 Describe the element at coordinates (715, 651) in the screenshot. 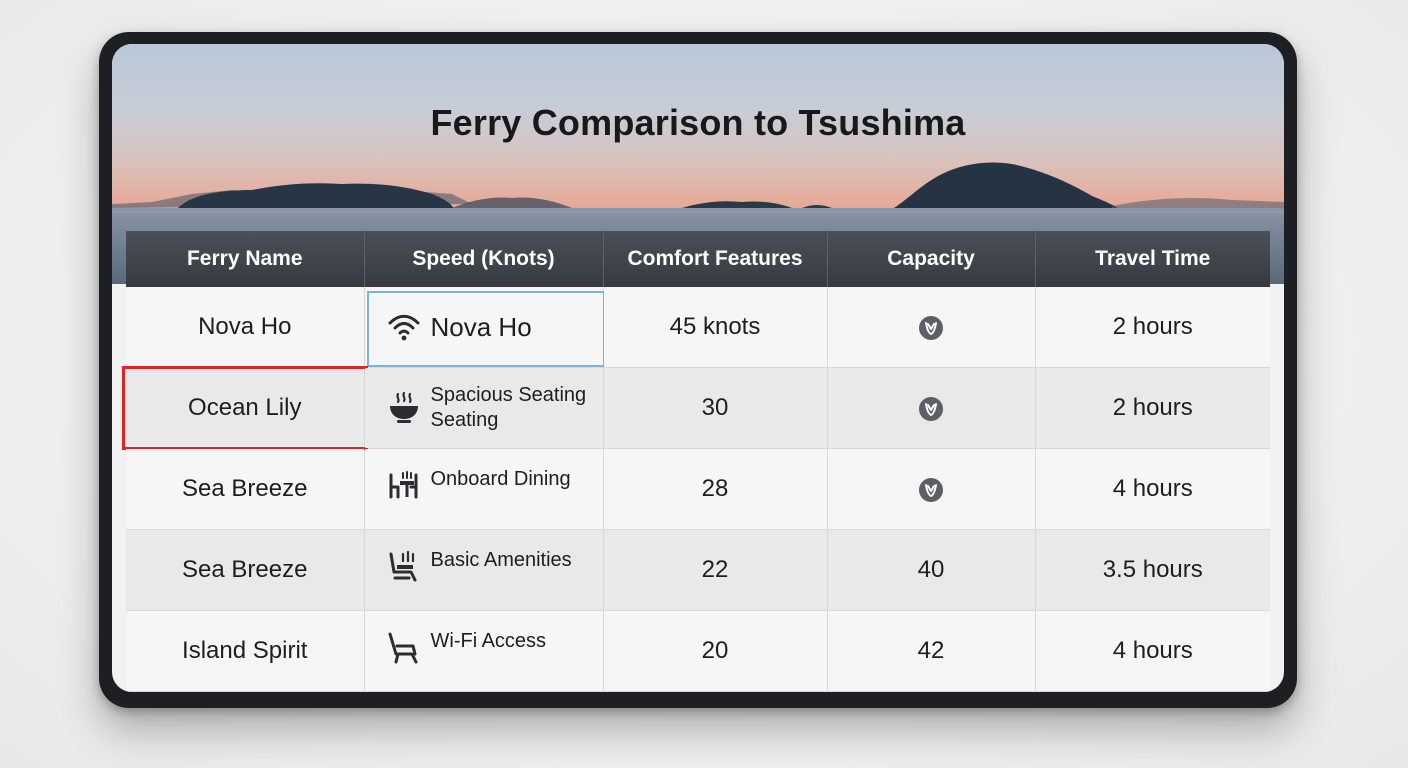

I see `comfort-cell: 20` at that location.